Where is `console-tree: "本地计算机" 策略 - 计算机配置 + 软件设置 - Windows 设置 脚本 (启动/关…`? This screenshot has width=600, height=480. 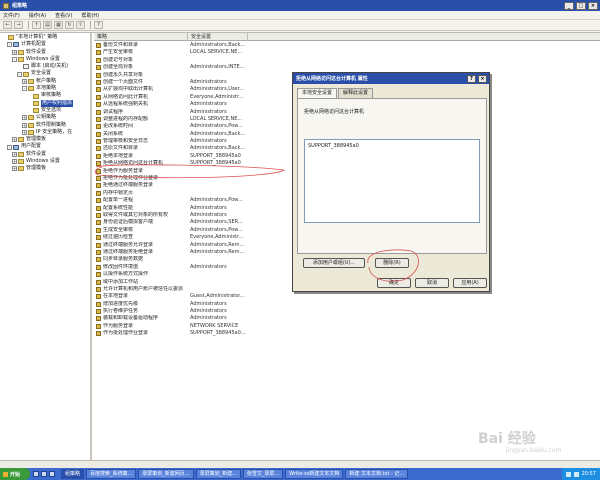
console-tree: "本地计算机" 策略 - 计算机配置 + 软件设置 - Windows 设置 脚本 (启动/关… is located at coordinates (46, 247).